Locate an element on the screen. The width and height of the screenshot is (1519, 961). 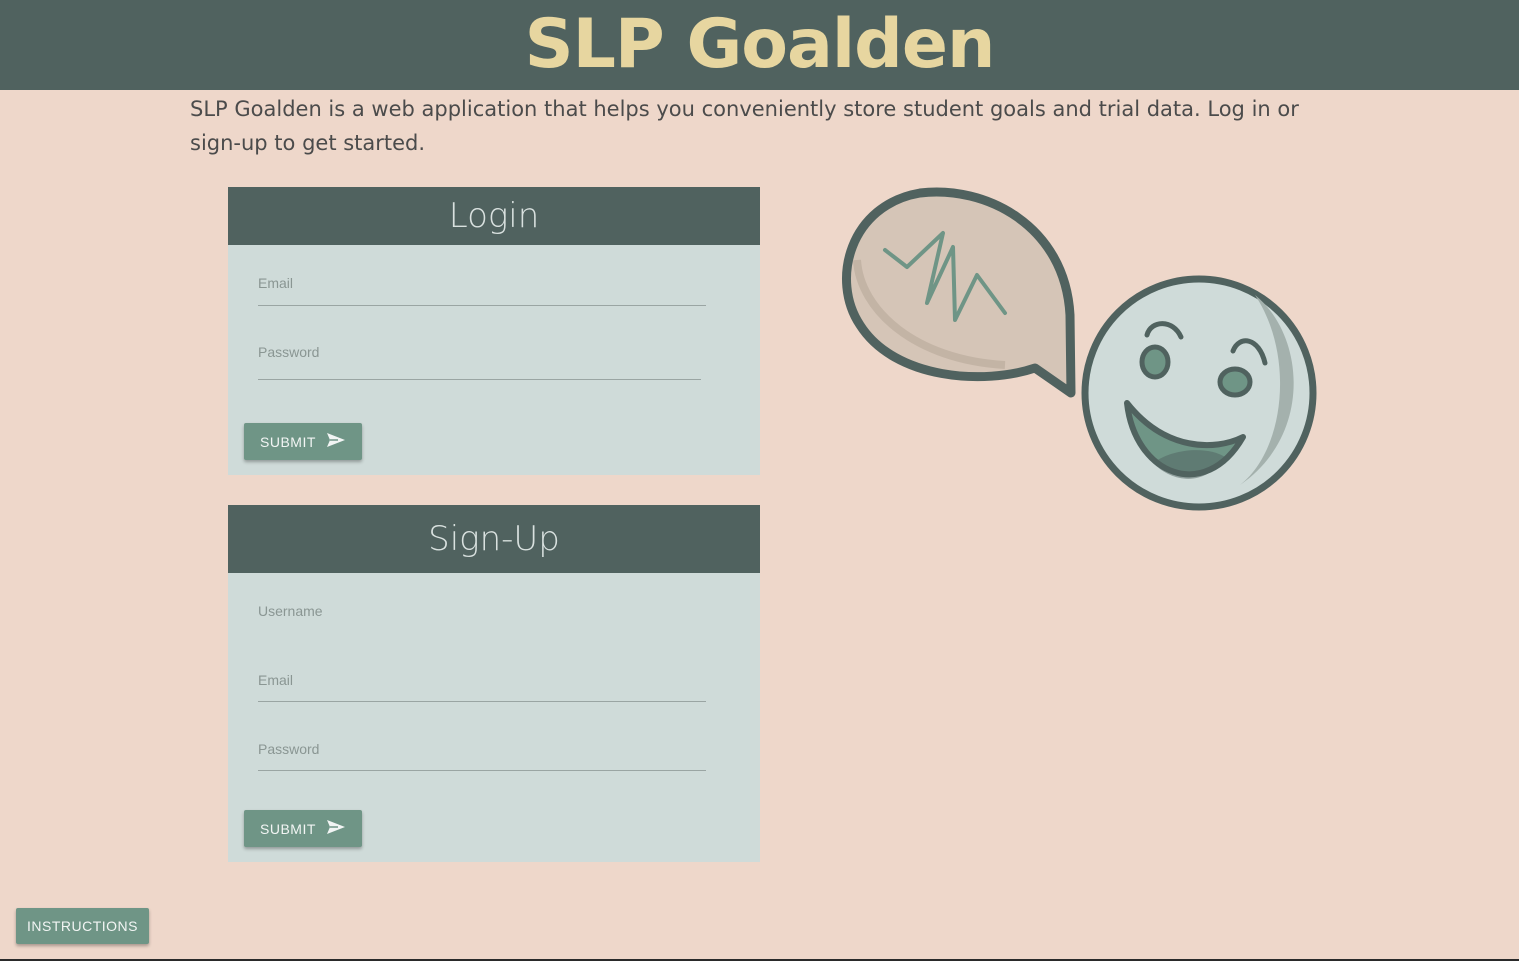
signup-password-field: Password is located at coordinates (482, 756).